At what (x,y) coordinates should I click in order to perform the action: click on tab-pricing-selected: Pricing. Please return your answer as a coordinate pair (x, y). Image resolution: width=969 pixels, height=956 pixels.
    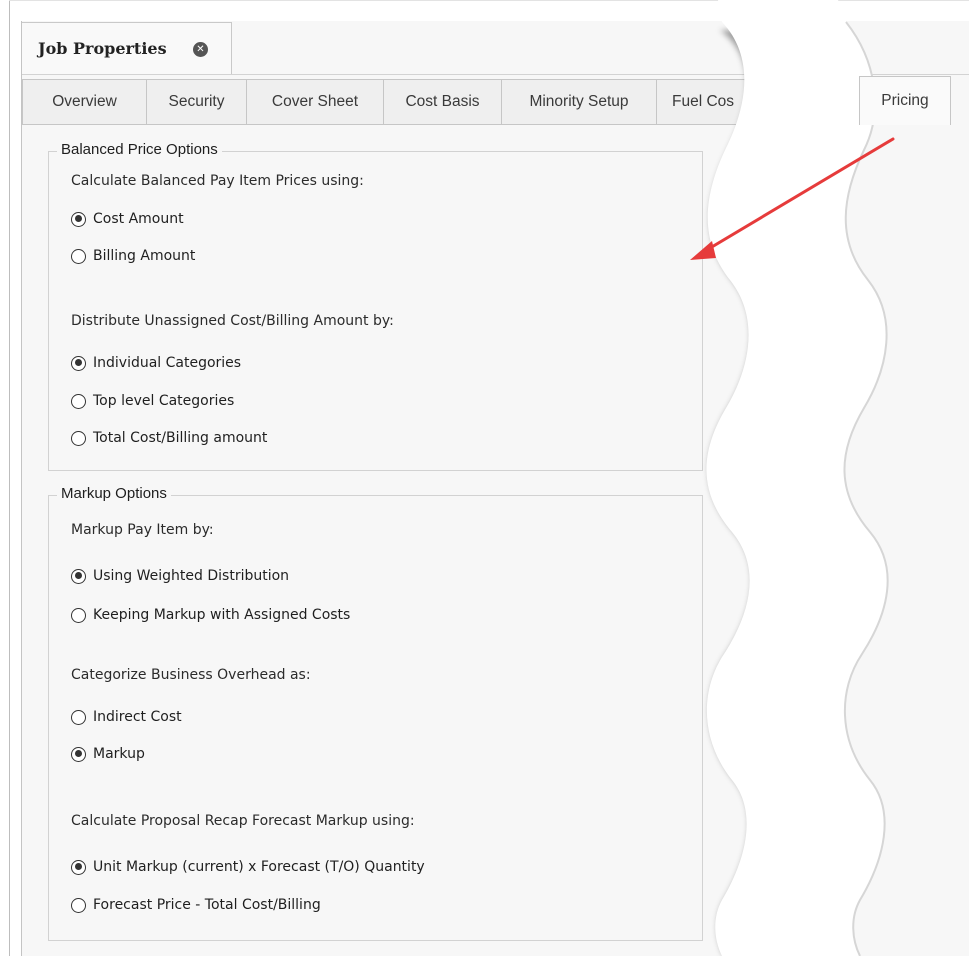
    Looking at the image, I should click on (905, 100).